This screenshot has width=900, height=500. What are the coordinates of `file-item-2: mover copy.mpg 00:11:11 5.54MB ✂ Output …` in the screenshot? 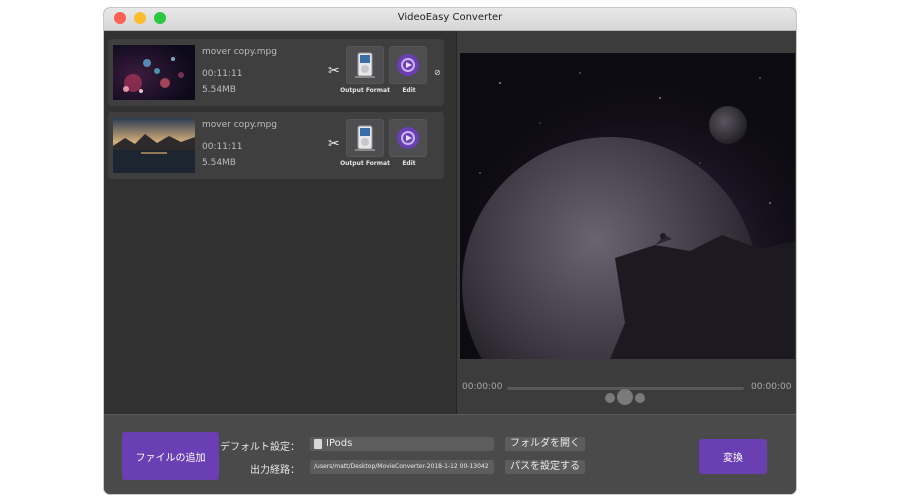 It's located at (276, 145).